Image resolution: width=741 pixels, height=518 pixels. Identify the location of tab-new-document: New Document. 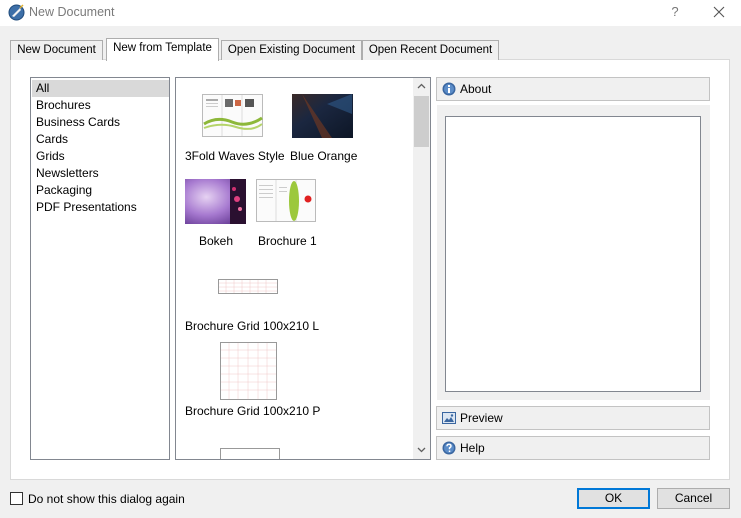
(56, 50).